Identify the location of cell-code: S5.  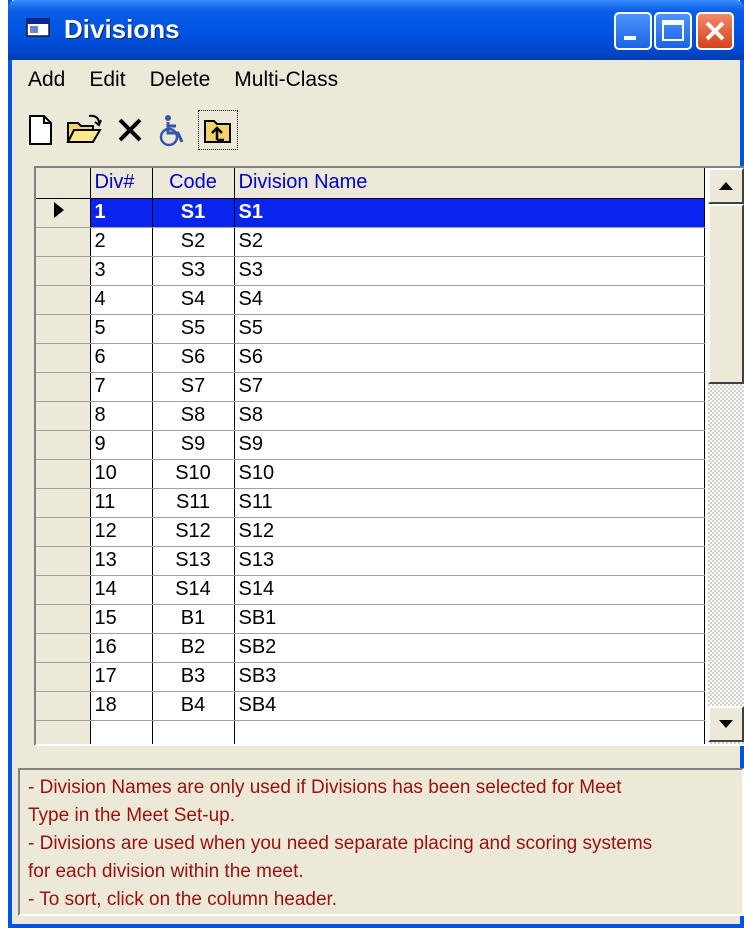
(193, 329).